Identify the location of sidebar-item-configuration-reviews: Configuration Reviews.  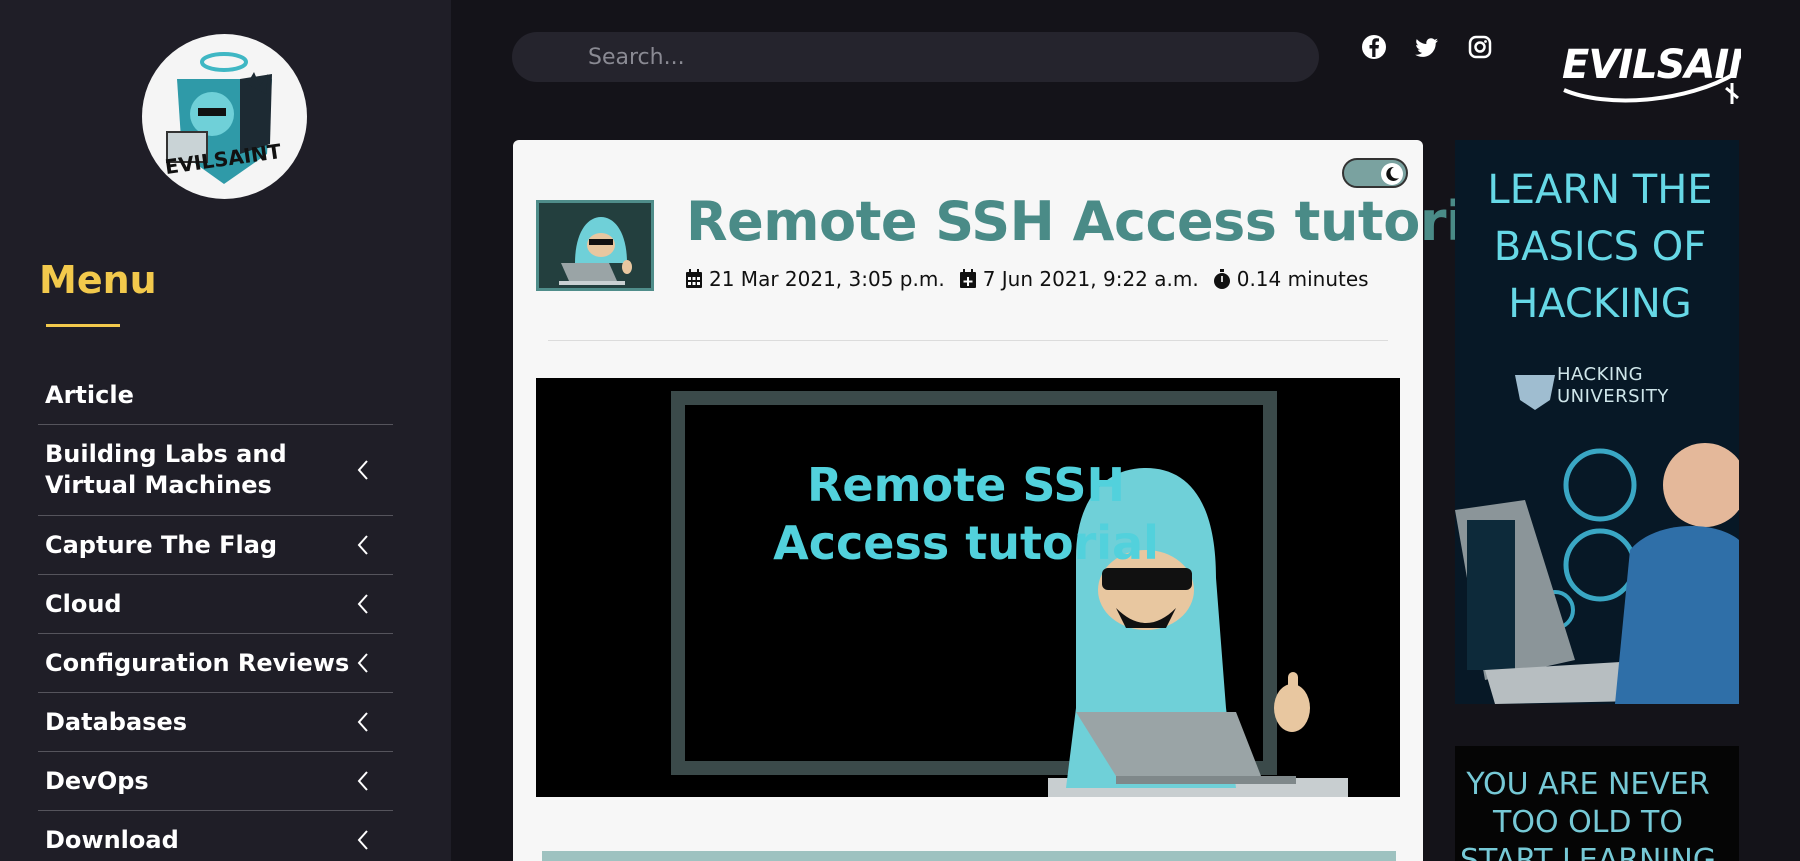
(215, 663).